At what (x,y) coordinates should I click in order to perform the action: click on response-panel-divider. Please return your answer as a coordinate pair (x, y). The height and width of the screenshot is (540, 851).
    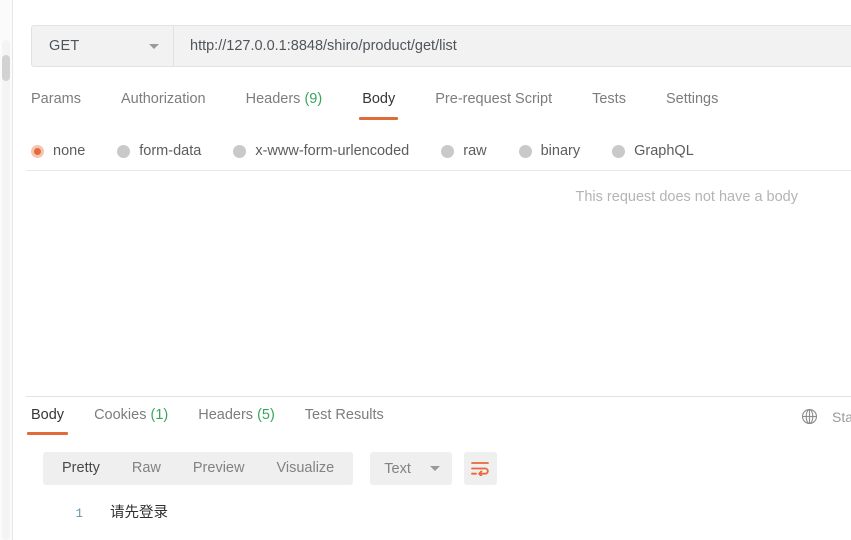
    Looking at the image, I should click on (438, 396).